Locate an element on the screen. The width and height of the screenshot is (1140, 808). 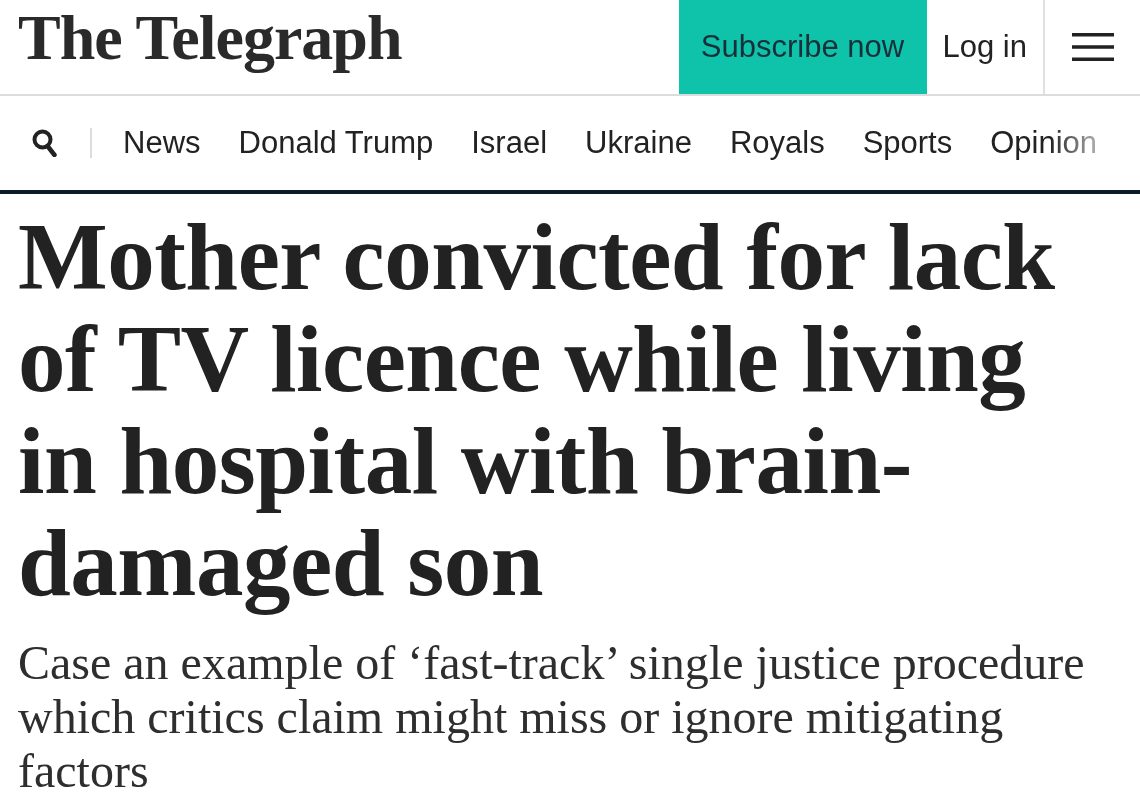
nav-link: Opinion is located at coordinates (1044, 143).